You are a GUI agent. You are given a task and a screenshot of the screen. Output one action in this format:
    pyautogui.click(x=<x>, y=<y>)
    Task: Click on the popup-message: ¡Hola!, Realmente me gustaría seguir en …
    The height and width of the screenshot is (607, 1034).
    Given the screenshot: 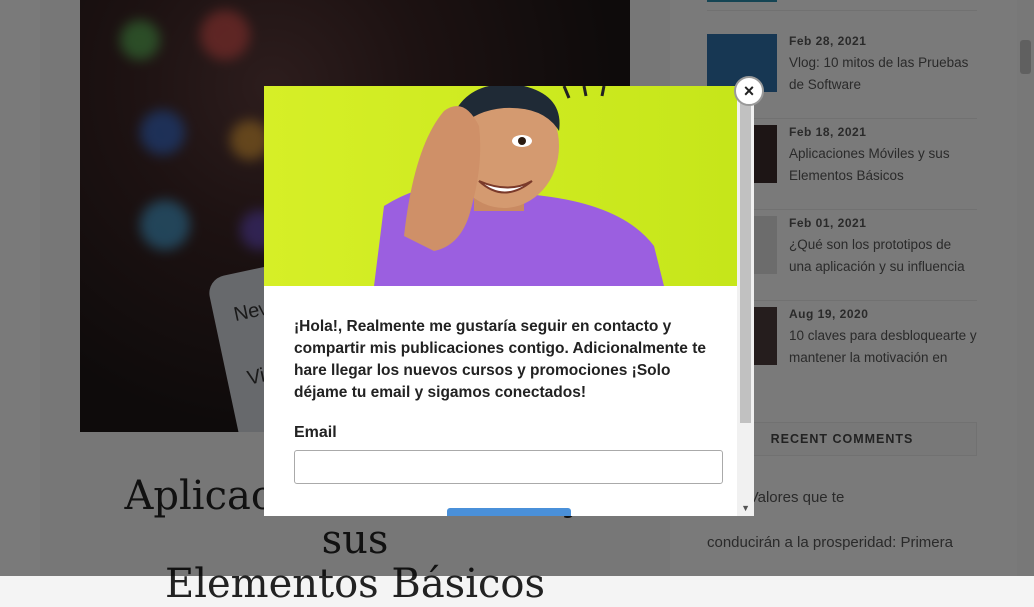 What is the action you would take?
    pyautogui.click(x=500, y=359)
    